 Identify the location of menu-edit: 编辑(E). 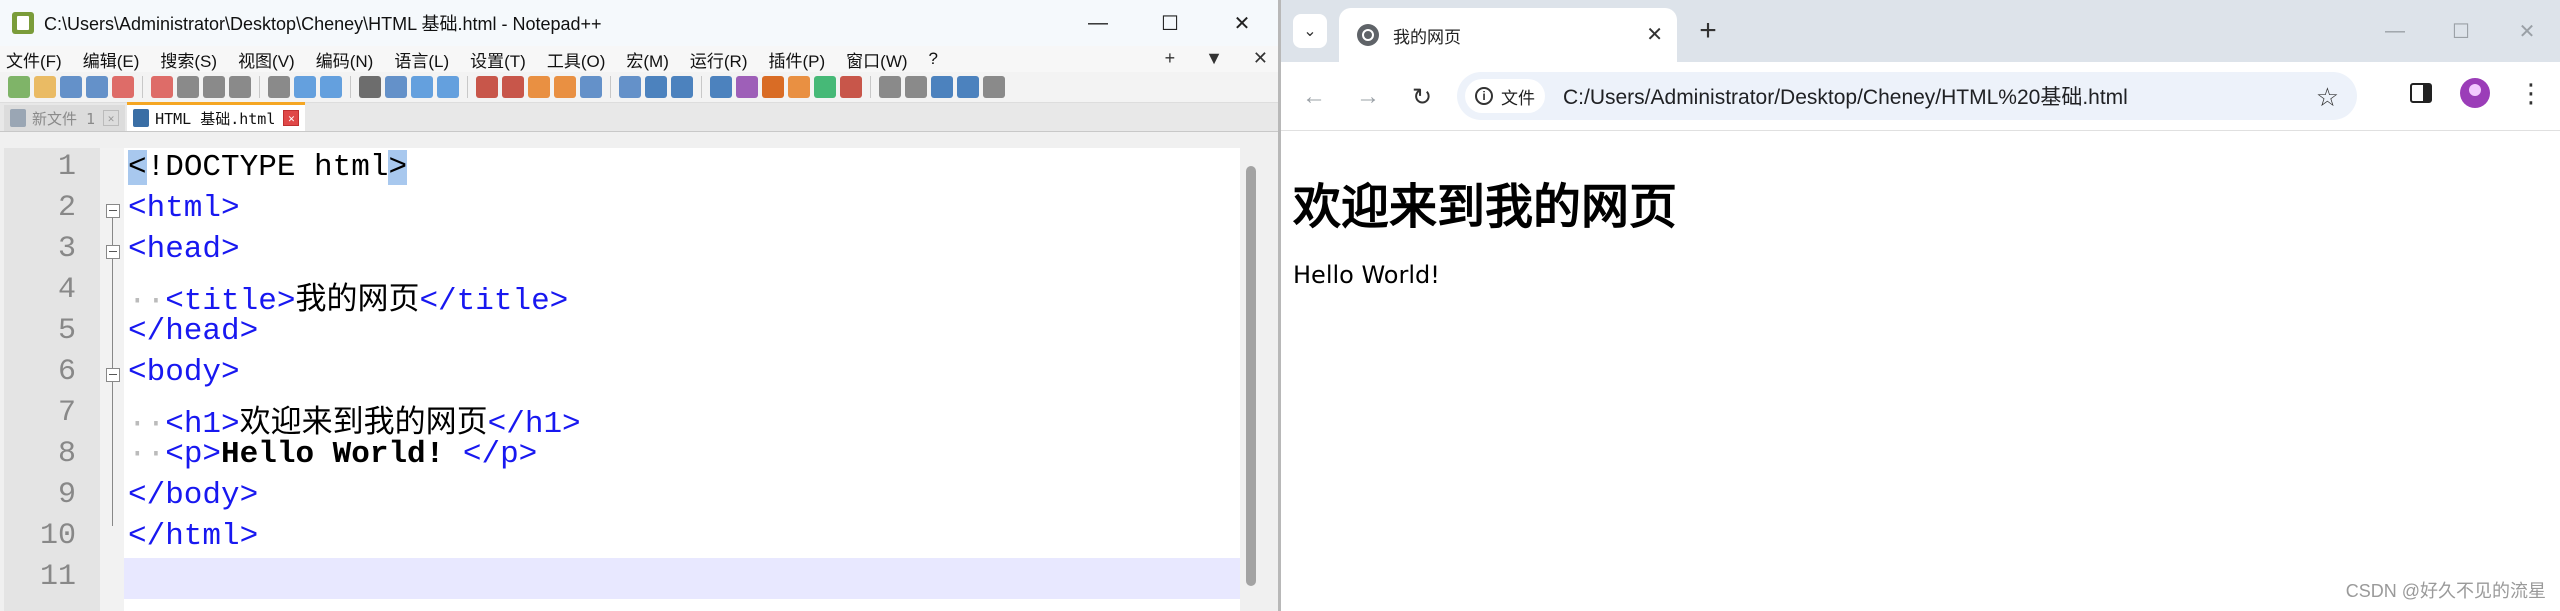
(111, 59).